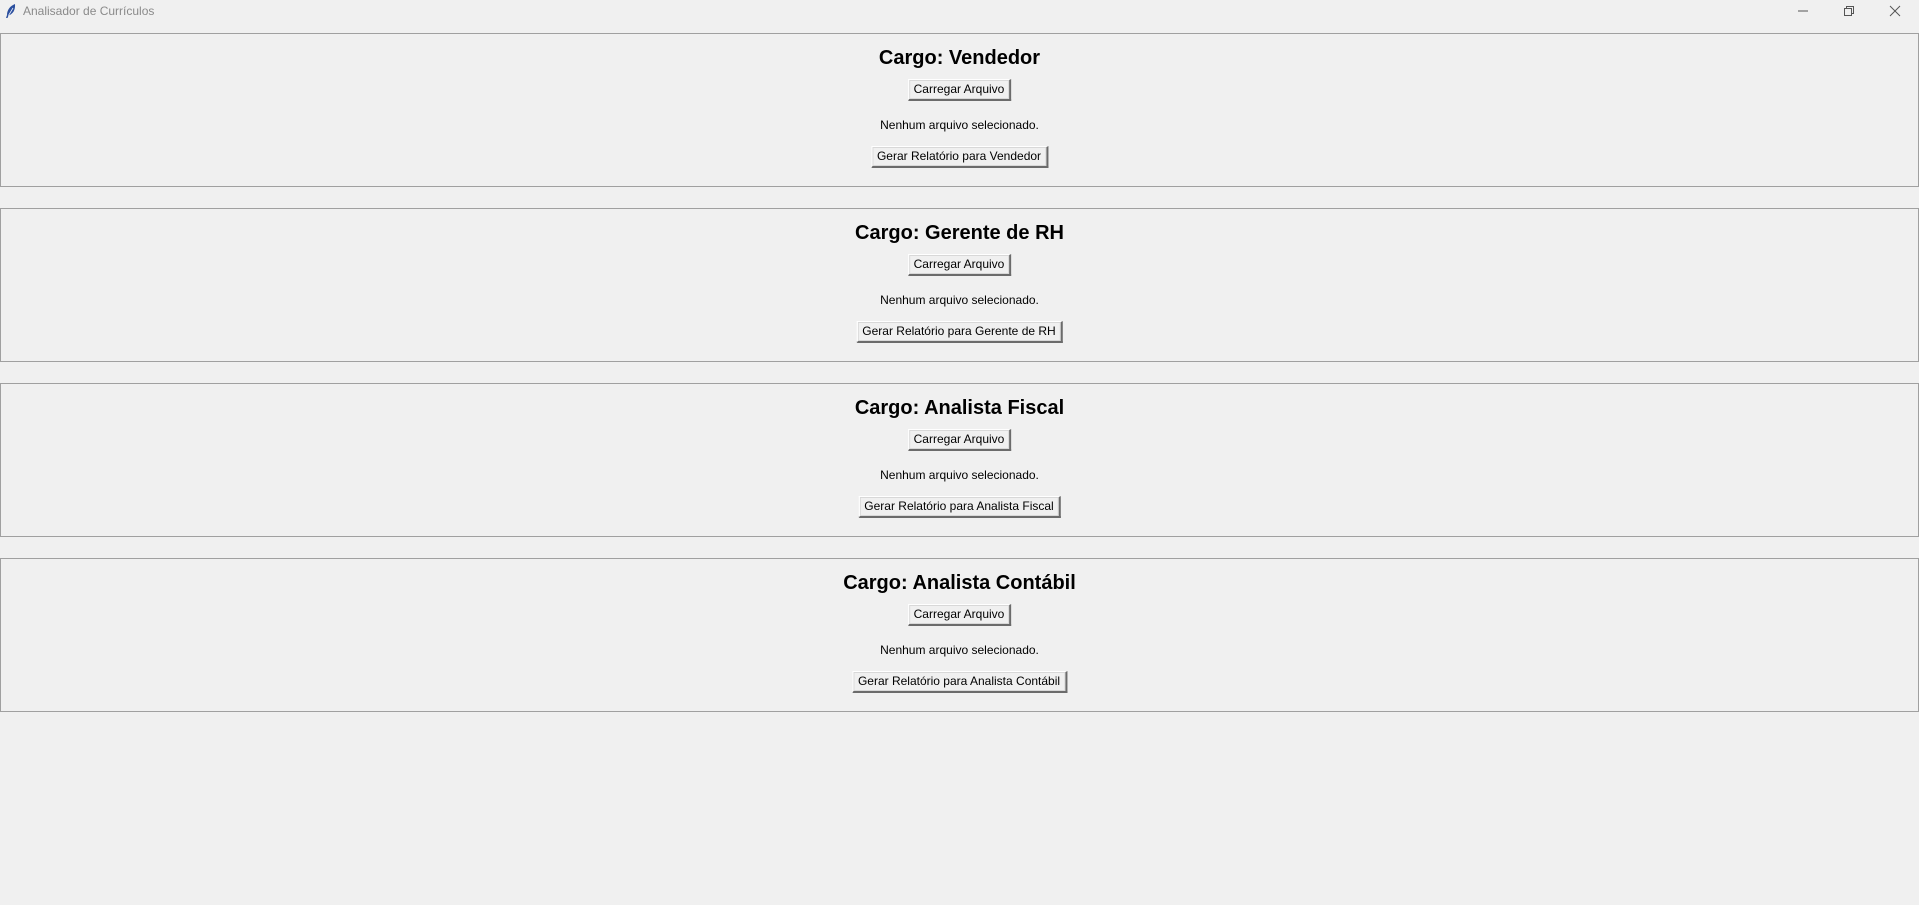 This screenshot has width=1919, height=905. Describe the element at coordinates (959, 332) in the screenshot. I see `generate-report-button: Gerar Relatório para Gerente de RH` at that location.